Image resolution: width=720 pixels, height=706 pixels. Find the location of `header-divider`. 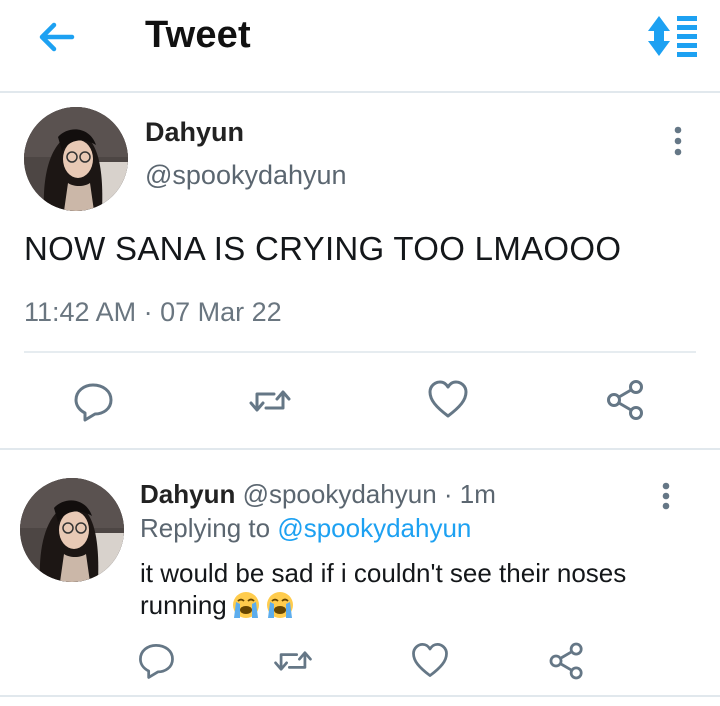

header-divider is located at coordinates (360, 92).